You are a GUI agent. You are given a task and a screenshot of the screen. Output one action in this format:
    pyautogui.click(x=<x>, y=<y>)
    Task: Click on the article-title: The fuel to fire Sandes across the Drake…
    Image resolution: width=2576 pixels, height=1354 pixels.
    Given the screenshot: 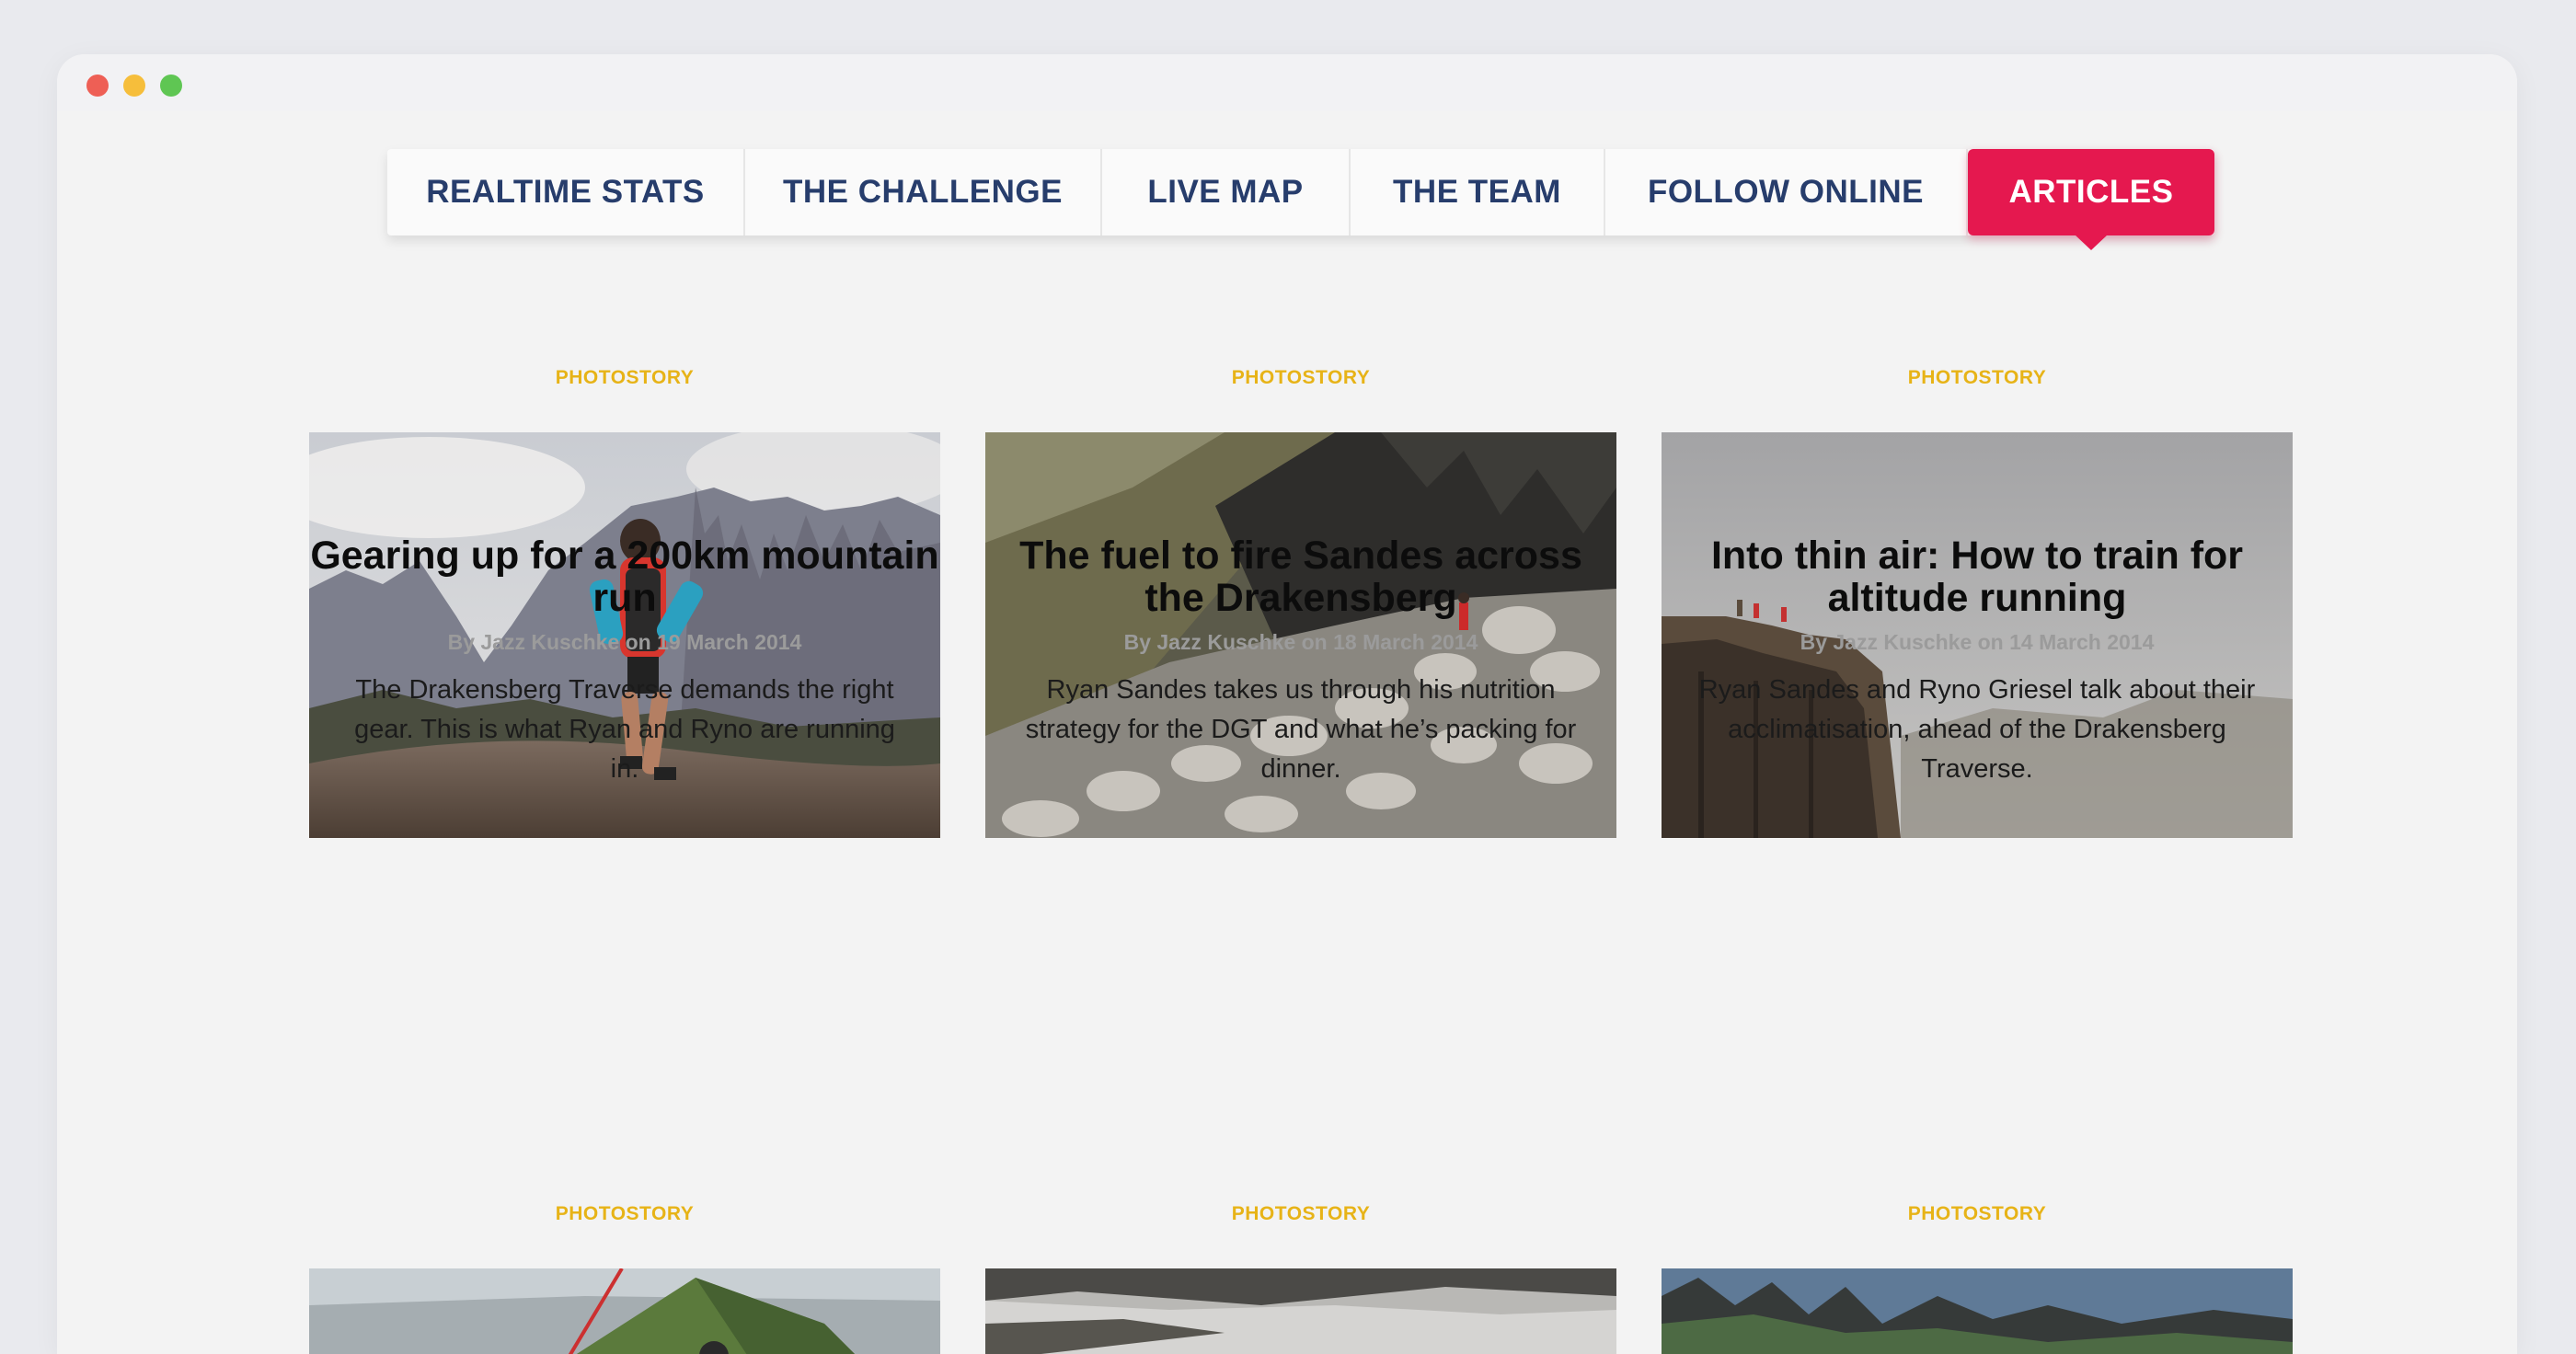 What is the action you would take?
    pyautogui.click(x=1300, y=576)
    